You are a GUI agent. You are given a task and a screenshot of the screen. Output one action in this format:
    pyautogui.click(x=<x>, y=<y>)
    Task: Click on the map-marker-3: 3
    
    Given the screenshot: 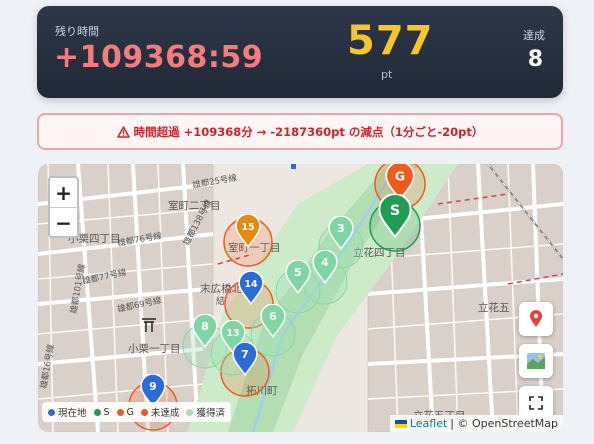 What is the action you would take?
    pyautogui.click(x=341, y=233)
    